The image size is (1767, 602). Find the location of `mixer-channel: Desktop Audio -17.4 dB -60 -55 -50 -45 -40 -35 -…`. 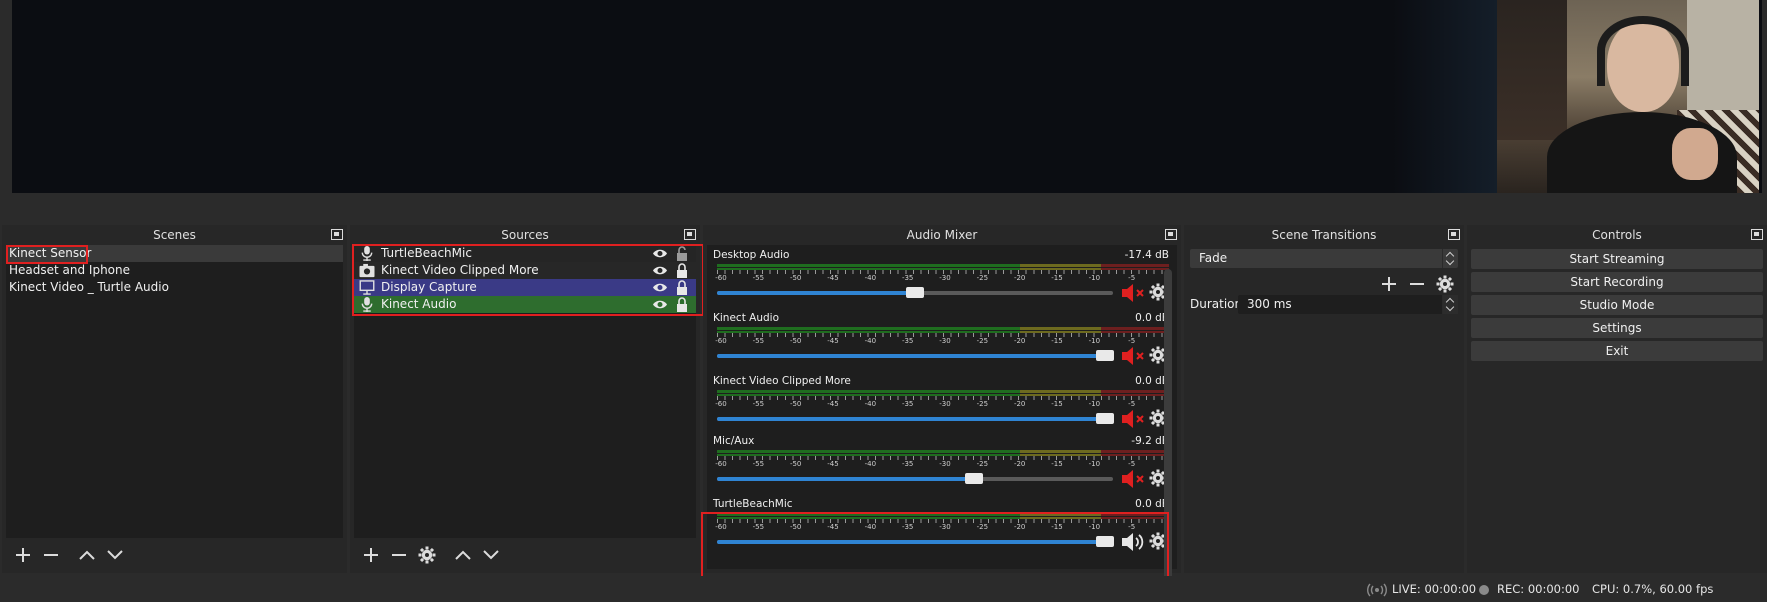

mixer-channel: Desktop Audio -17.4 dB -60 -55 -50 -45 -40 -35 -… is located at coordinates (941, 279).